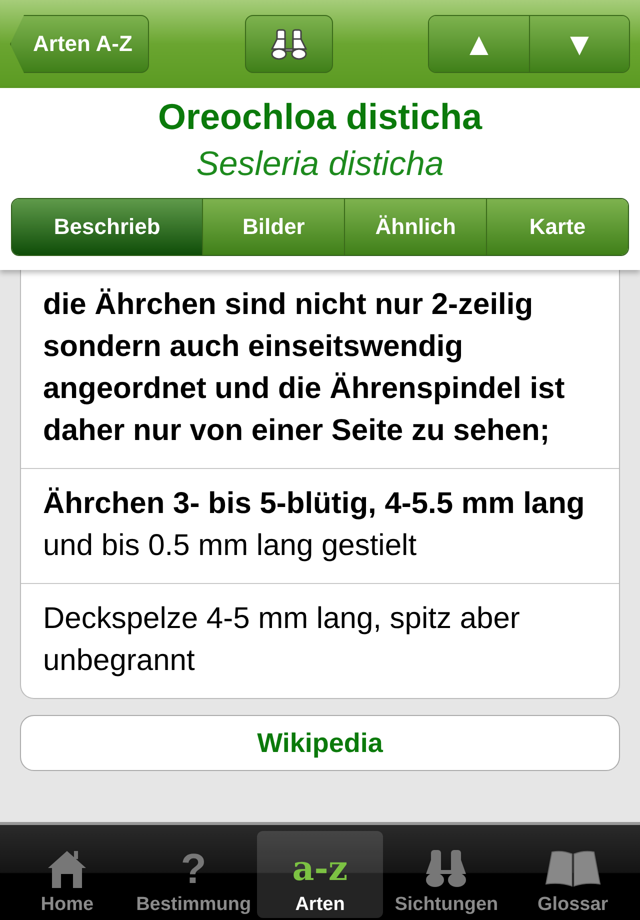 This screenshot has height=920, width=640. Describe the element at coordinates (320, 869) in the screenshot. I see `tab-glyph-icon: a-z` at that location.